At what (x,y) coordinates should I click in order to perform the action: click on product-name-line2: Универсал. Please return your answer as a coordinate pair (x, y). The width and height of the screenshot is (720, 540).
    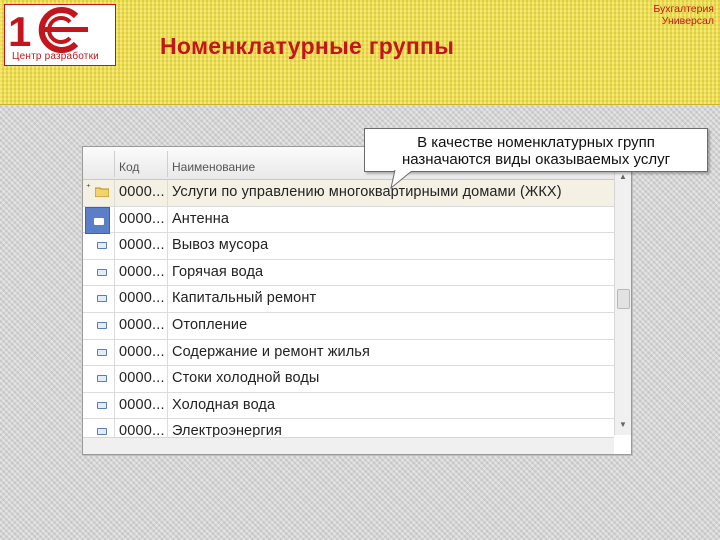
    Looking at the image, I should click on (687, 21).